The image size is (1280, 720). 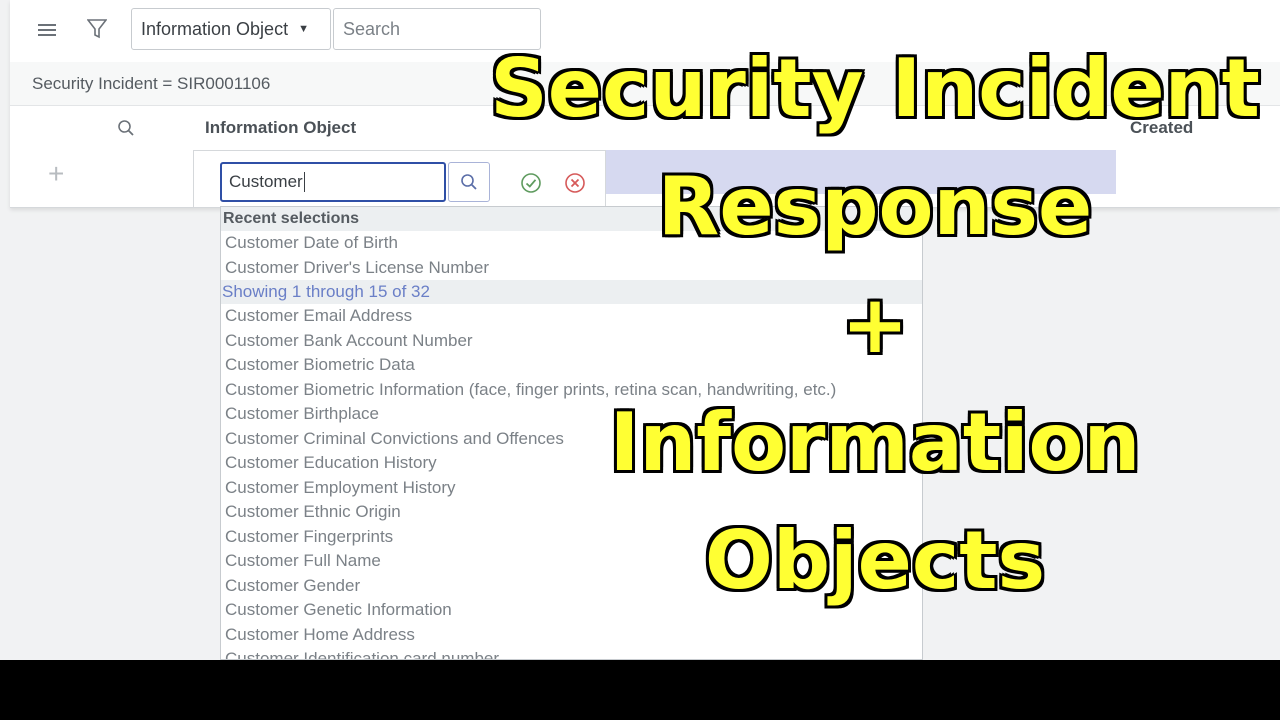 What do you see at coordinates (266, 181) in the screenshot?
I see `lookup-input-value: Customer` at bounding box center [266, 181].